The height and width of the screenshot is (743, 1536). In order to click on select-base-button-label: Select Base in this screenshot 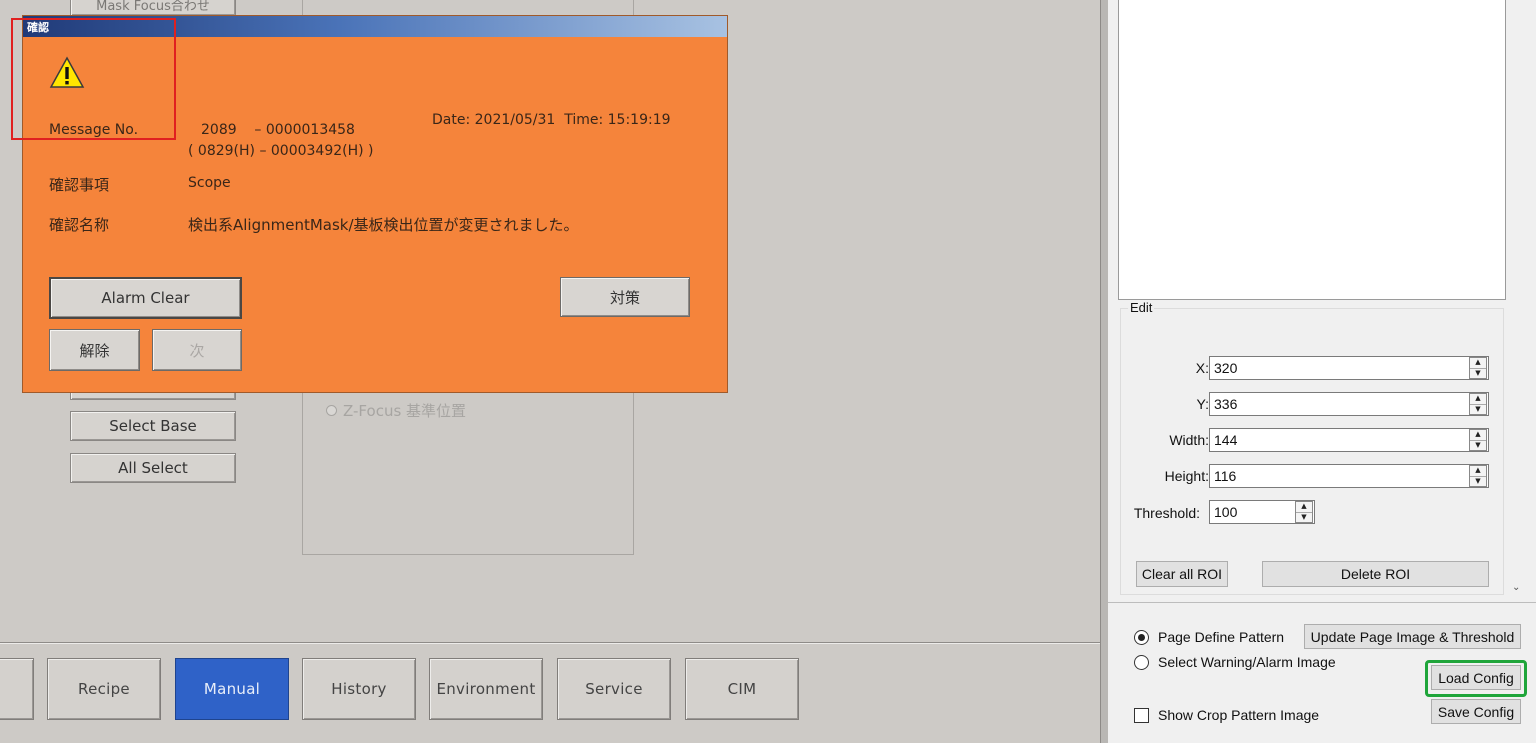, I will do `click(153, 426)`.